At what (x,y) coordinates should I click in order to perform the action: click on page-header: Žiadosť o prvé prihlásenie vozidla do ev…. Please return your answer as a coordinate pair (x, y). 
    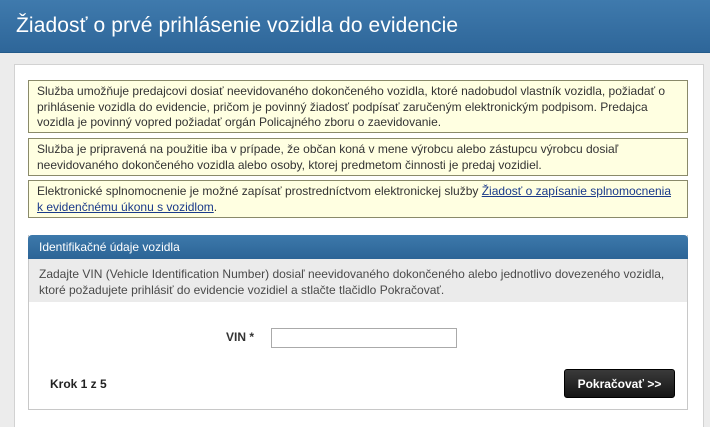
    Looking at the image, I should click on (355, 26).